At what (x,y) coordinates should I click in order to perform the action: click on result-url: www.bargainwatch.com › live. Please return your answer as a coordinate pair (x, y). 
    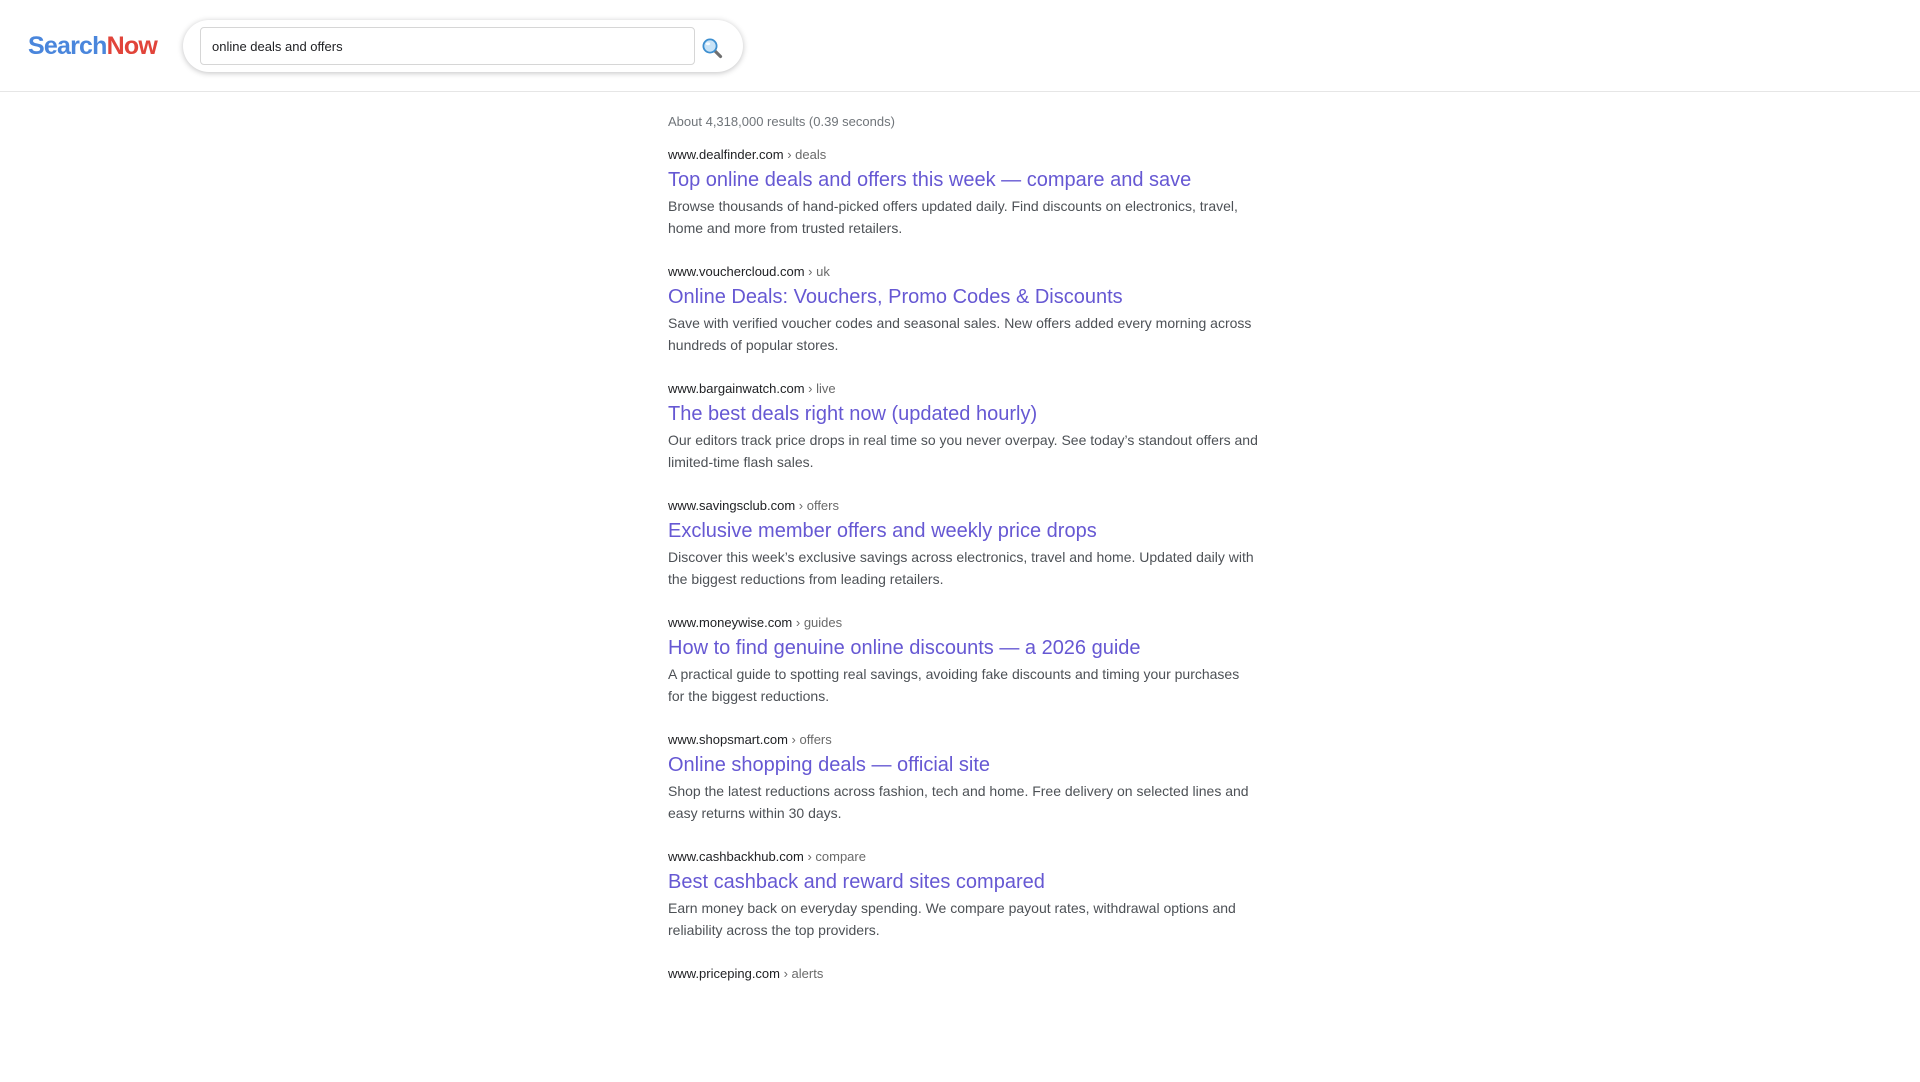
    Looking at the image, I should click on (963, 389).